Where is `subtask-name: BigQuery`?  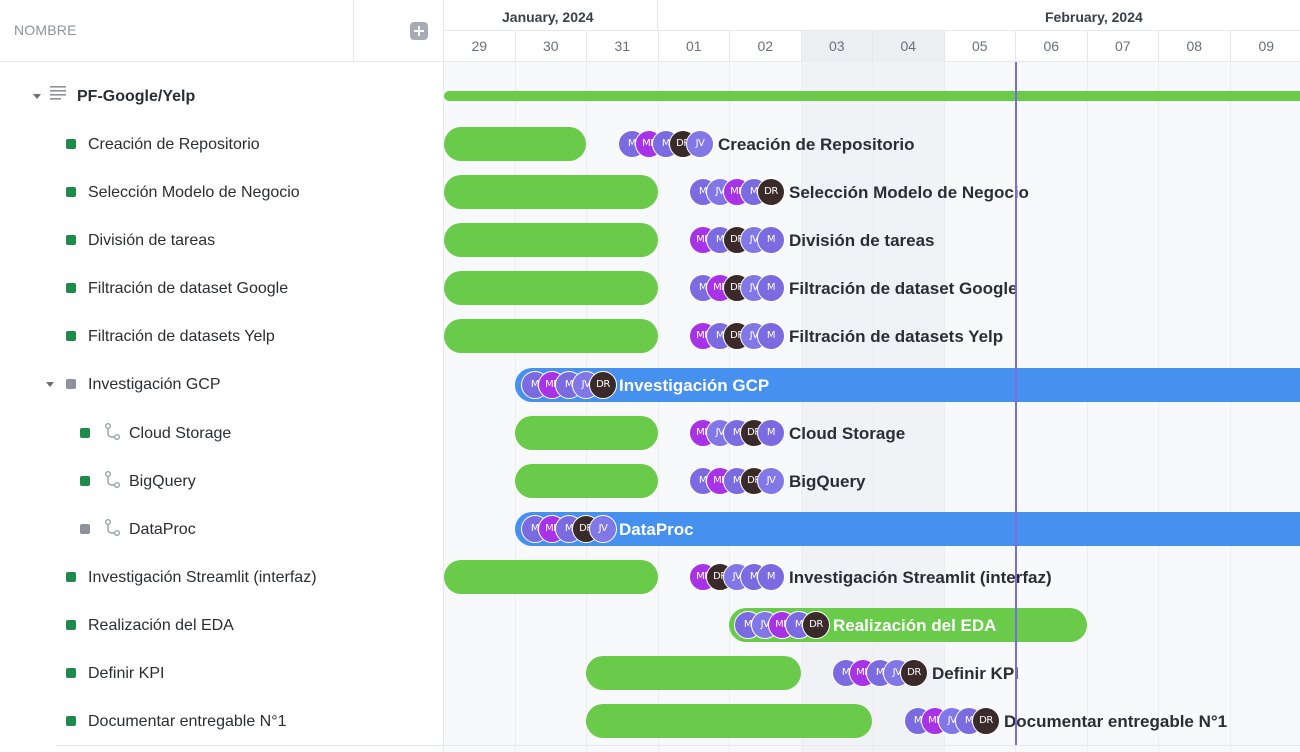 subtask-name: BigQuery is located at coordinates (162, 482).